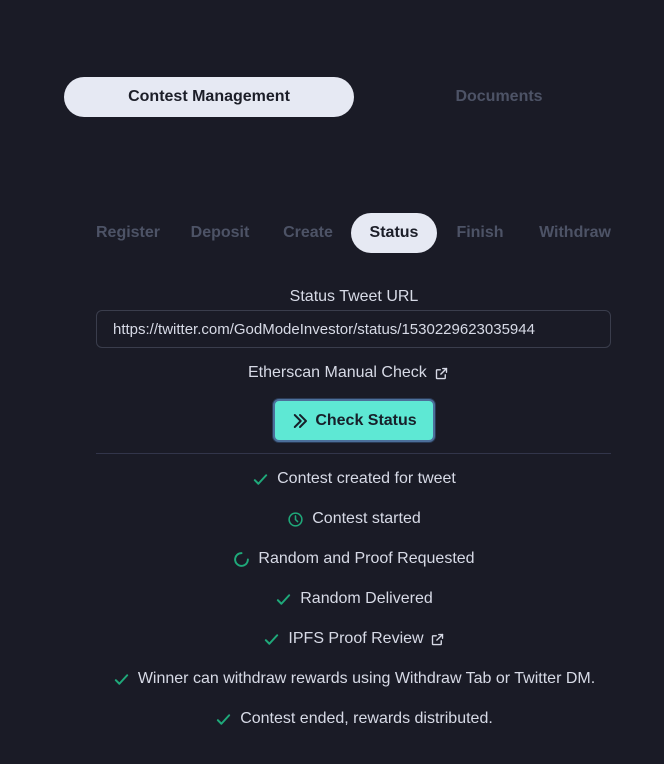 This screenshot has width=664, height=764. I want to click on status-item: Random and Proof Requested, so click(332, 559).